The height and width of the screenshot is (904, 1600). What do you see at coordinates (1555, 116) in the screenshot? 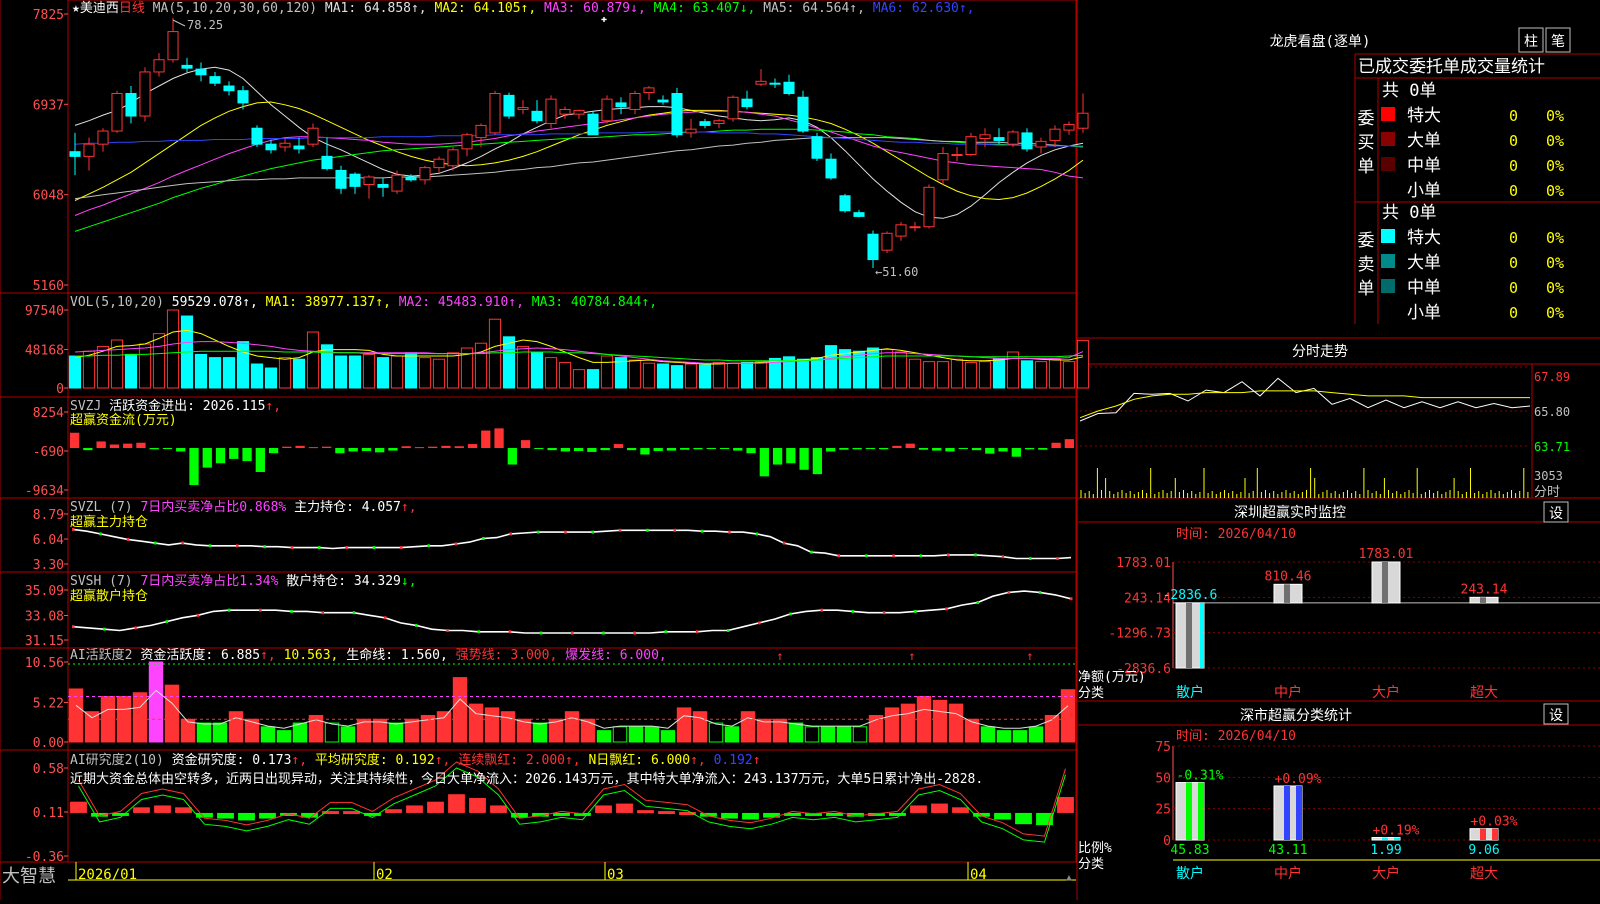
I see `buy-row-pct: 0%` at bounding box center [1555, 116].